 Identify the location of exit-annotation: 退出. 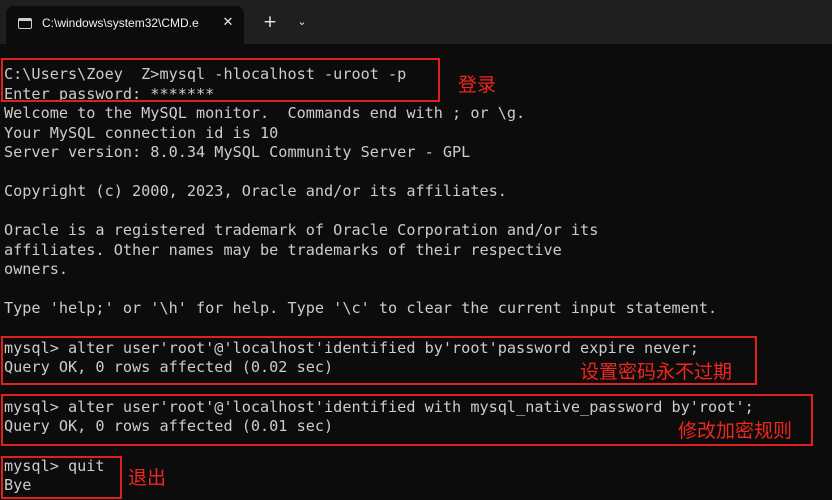
(147, 478).